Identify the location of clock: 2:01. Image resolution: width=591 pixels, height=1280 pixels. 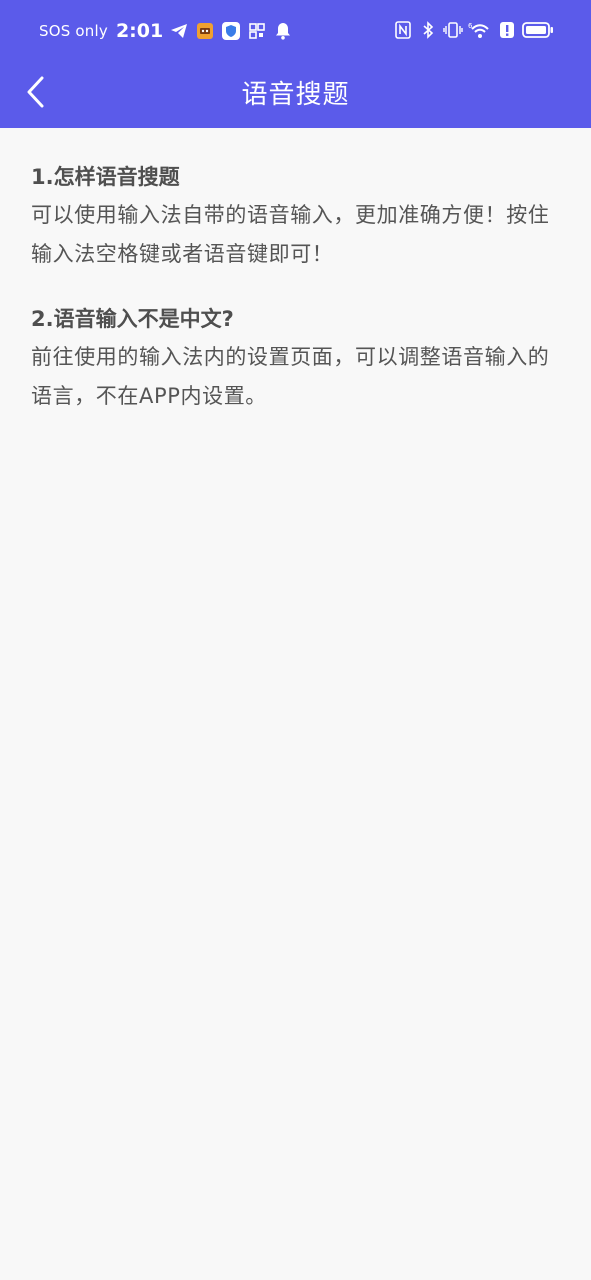
(139, 31).